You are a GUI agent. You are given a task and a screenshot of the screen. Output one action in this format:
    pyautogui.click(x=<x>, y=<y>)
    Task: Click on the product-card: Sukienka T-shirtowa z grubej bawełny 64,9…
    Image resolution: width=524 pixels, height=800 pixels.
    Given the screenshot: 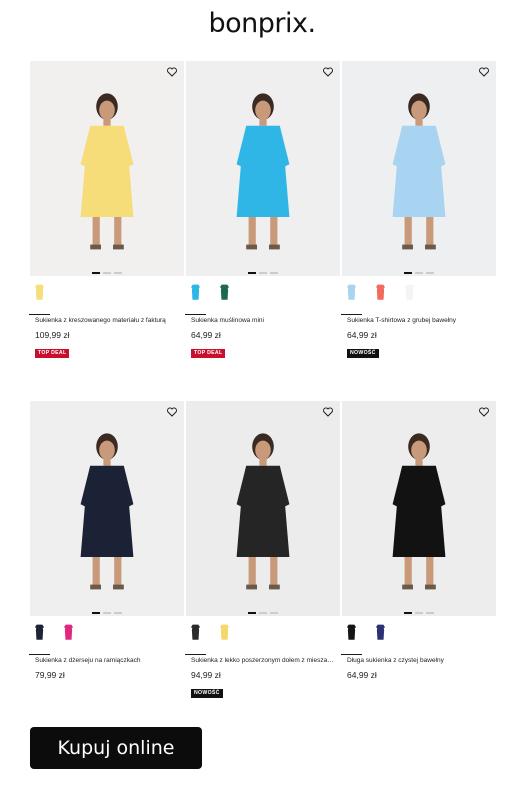 What is the action you would take?
    pyautogui.click(x=418, y=210)
    